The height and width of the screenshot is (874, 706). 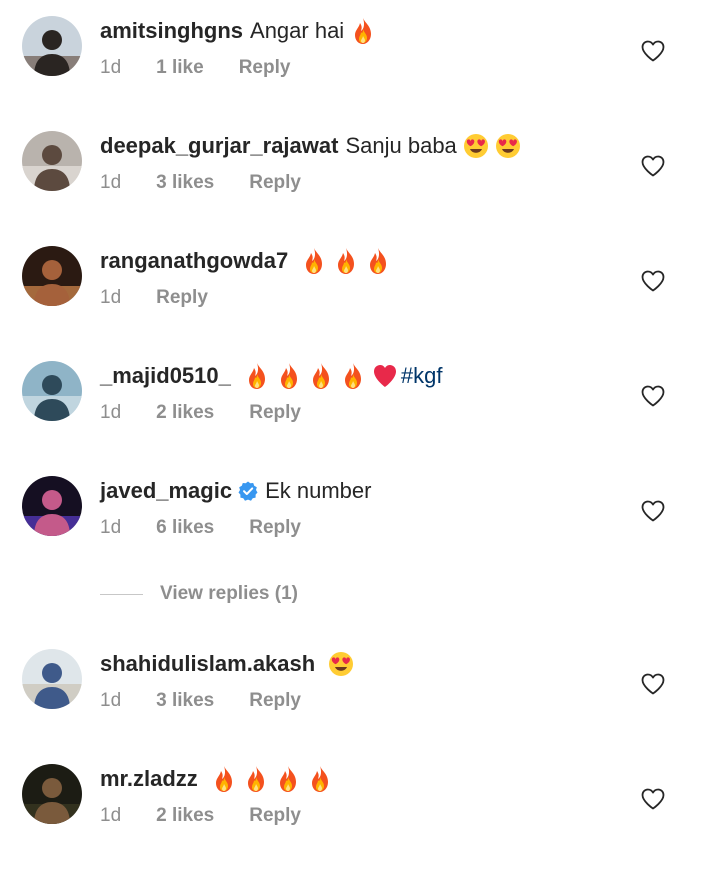 What do you see at coordinates (401, 145) in the screenshot?
I see `comment-text: Sanju baba` at bounding box center [401, 145].